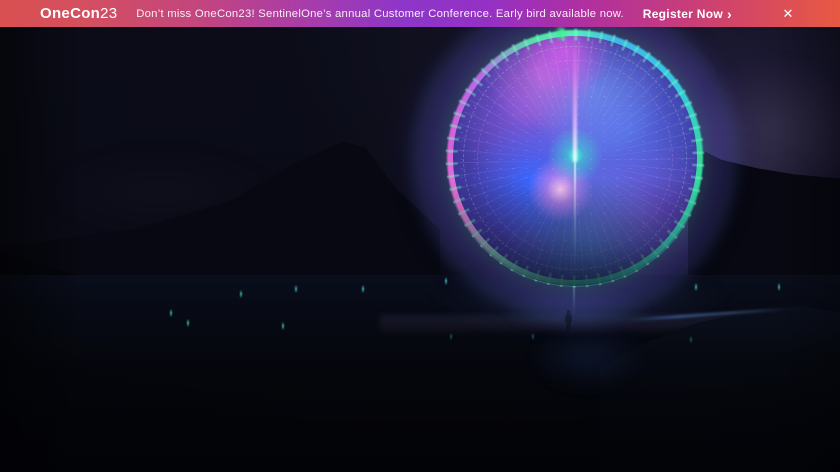  I want to click on register-now-link: Register Now ›, so click(687, 14).